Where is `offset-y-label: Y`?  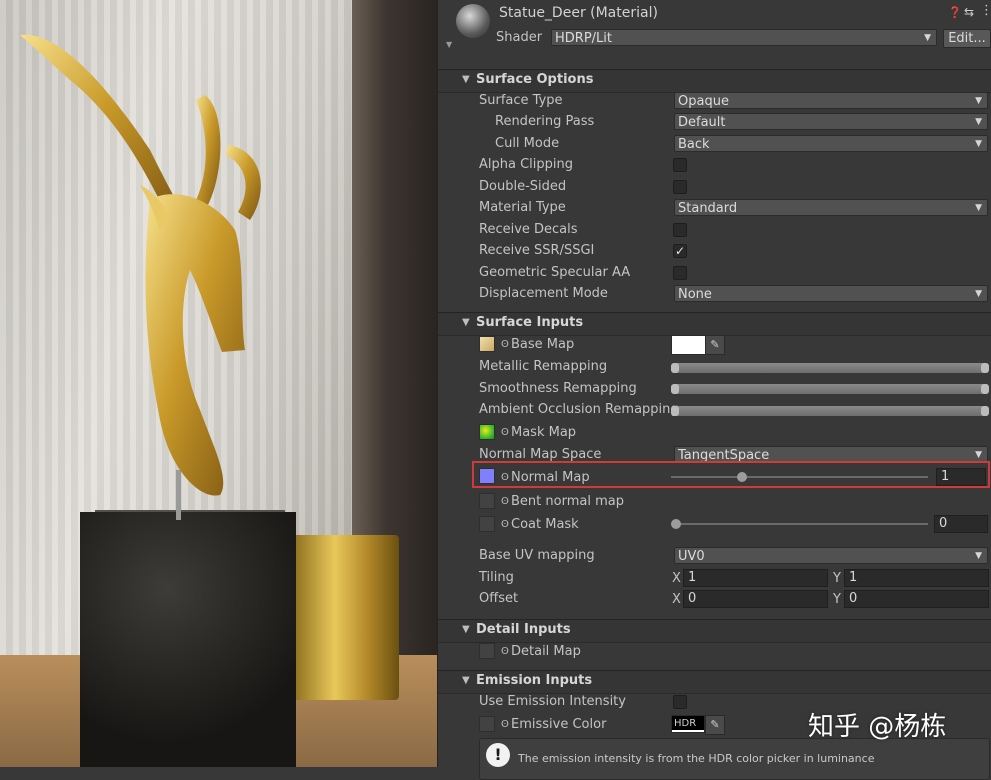 offset-y-label: Y is located at coordinates (837, 599).